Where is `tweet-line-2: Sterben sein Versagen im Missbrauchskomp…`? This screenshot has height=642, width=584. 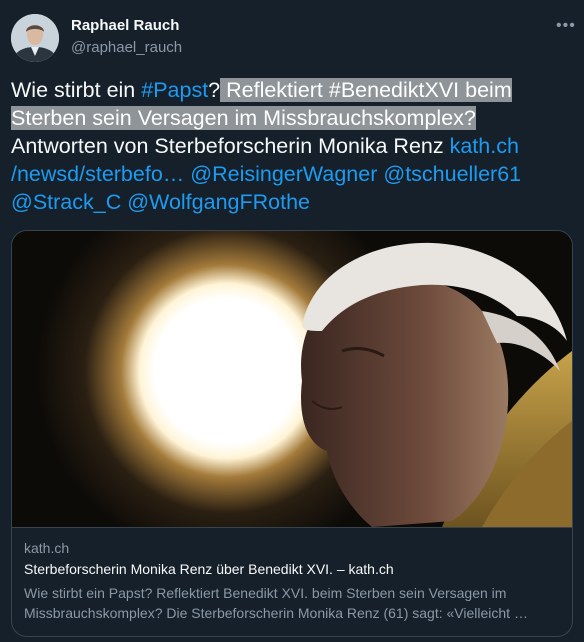 tweet-line-2: Sterben sein Versagen im Missbrauchskomp… is located at coordinates (292, 118).